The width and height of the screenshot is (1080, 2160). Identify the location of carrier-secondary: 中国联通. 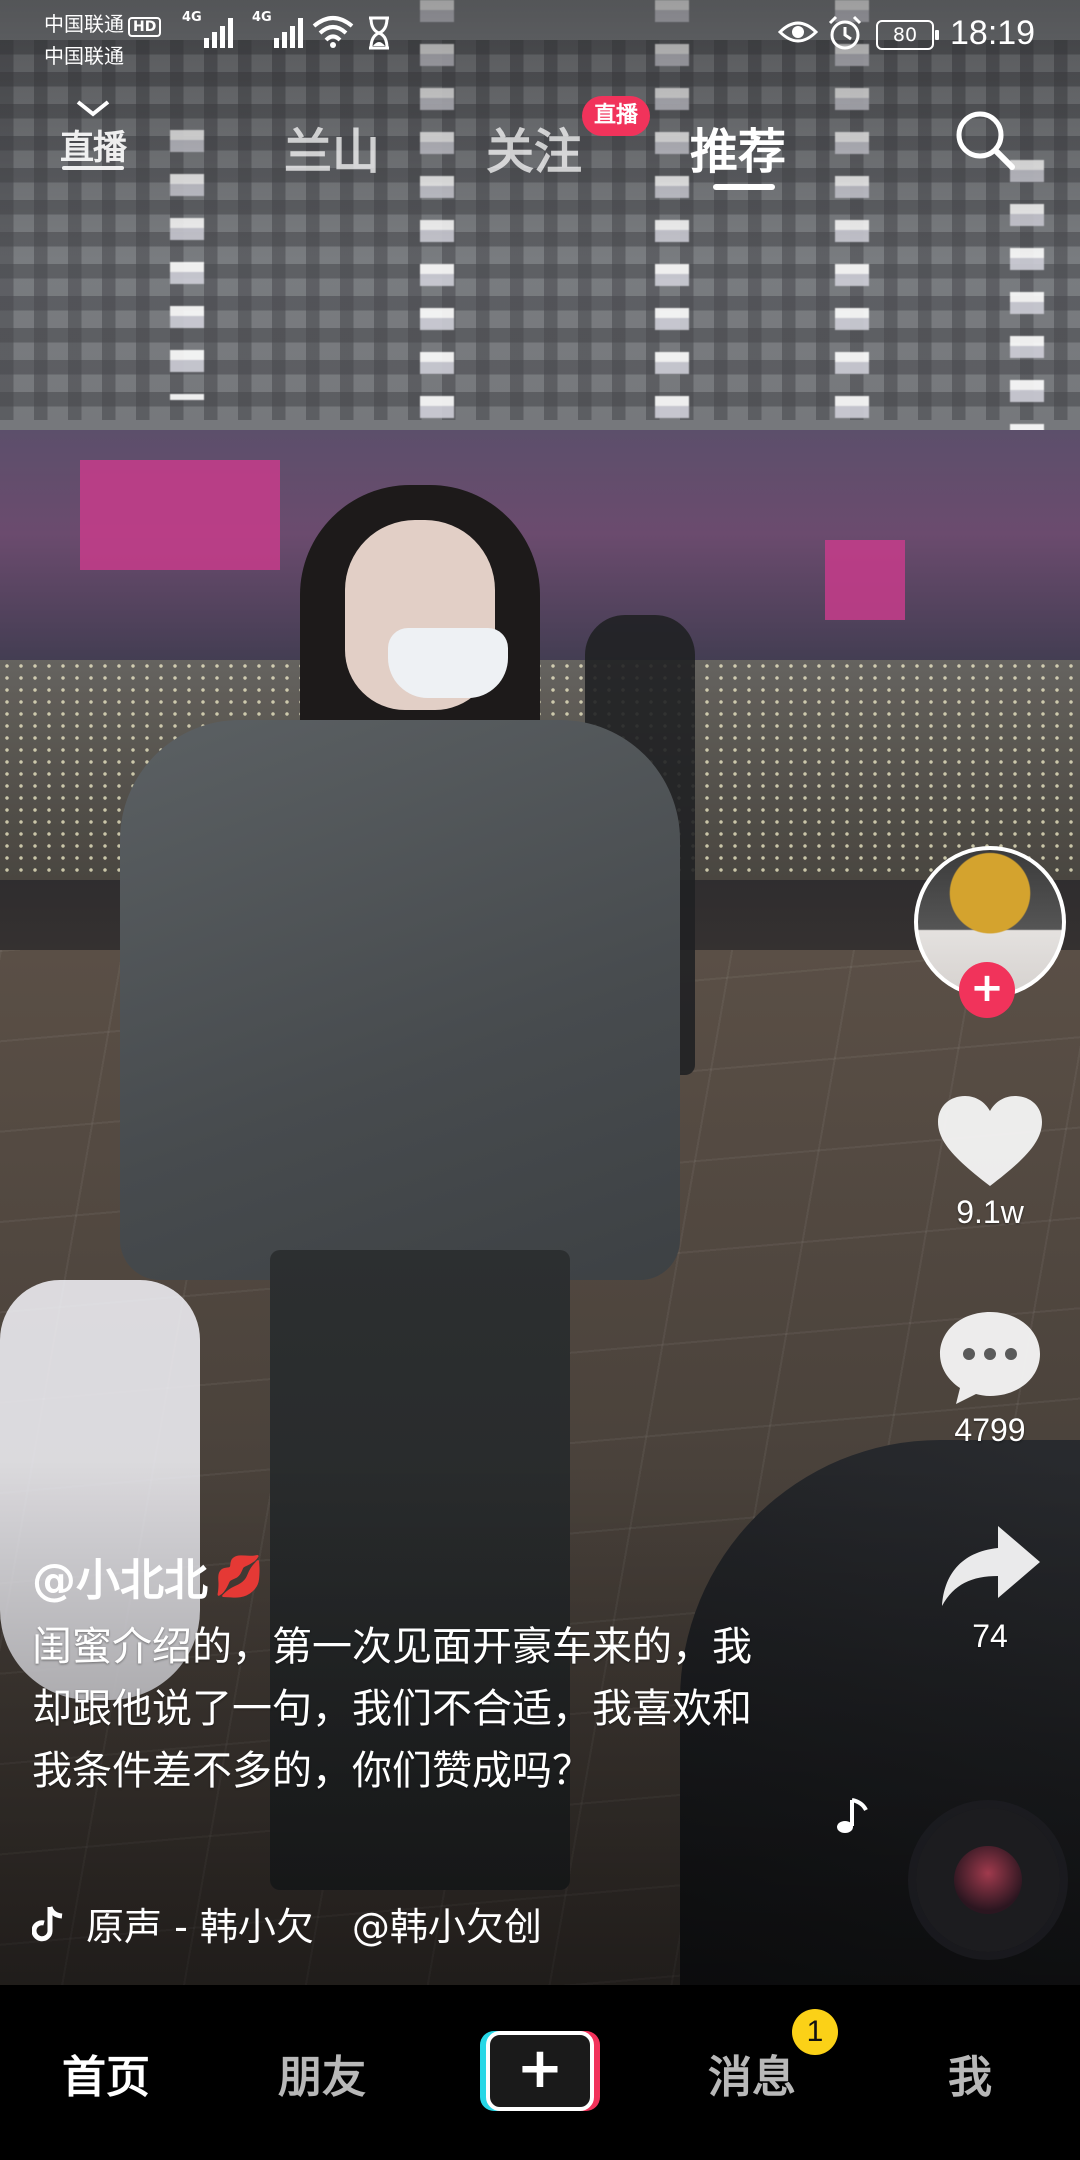
(84, 56).